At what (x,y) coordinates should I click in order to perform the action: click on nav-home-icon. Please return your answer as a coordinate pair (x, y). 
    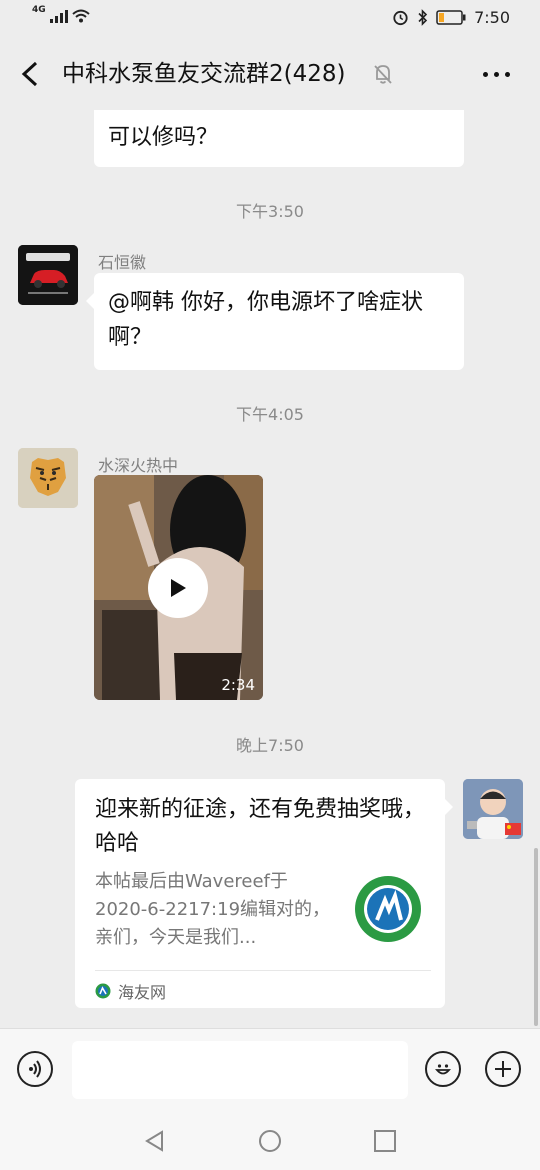
    Looking at the image, I should click on (270, 1141).